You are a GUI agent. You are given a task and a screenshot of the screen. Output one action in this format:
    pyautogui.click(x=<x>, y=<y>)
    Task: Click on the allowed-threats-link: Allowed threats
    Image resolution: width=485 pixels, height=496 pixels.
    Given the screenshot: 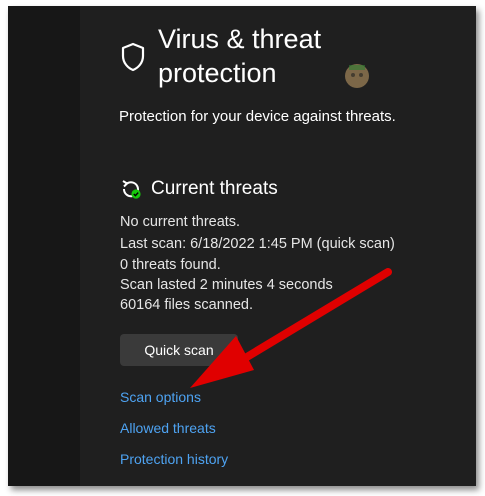 What is the action you would take?
    pyautogui.click(x=168, y=428)
    